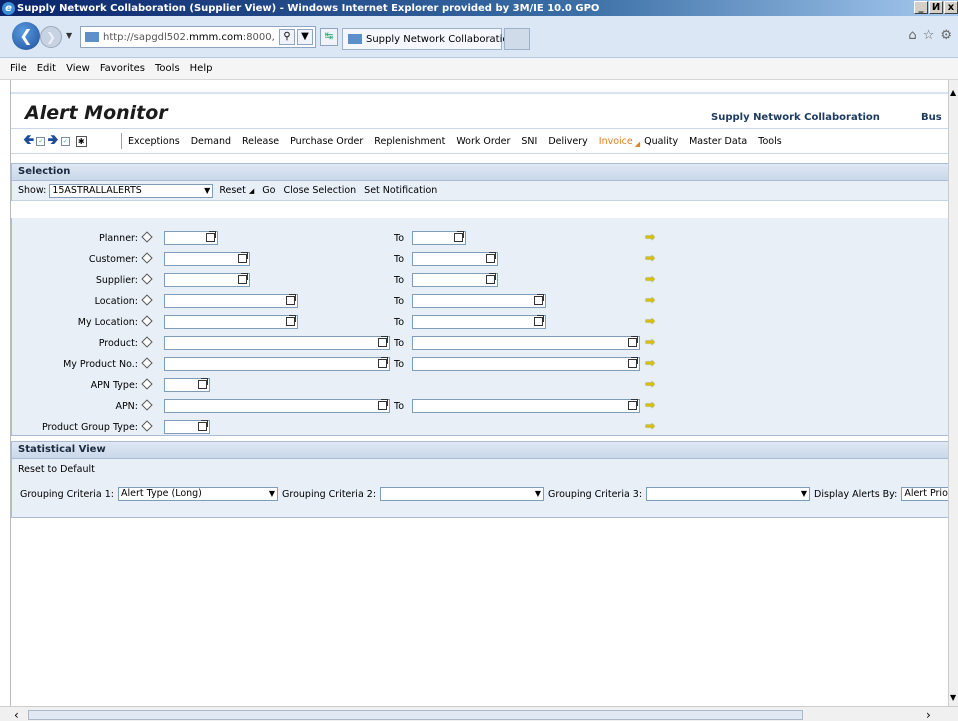  Describe the element at coordinates (924, 494) in the screenshot. I see `display-alerts-by-select: Alert Prio` at that location.